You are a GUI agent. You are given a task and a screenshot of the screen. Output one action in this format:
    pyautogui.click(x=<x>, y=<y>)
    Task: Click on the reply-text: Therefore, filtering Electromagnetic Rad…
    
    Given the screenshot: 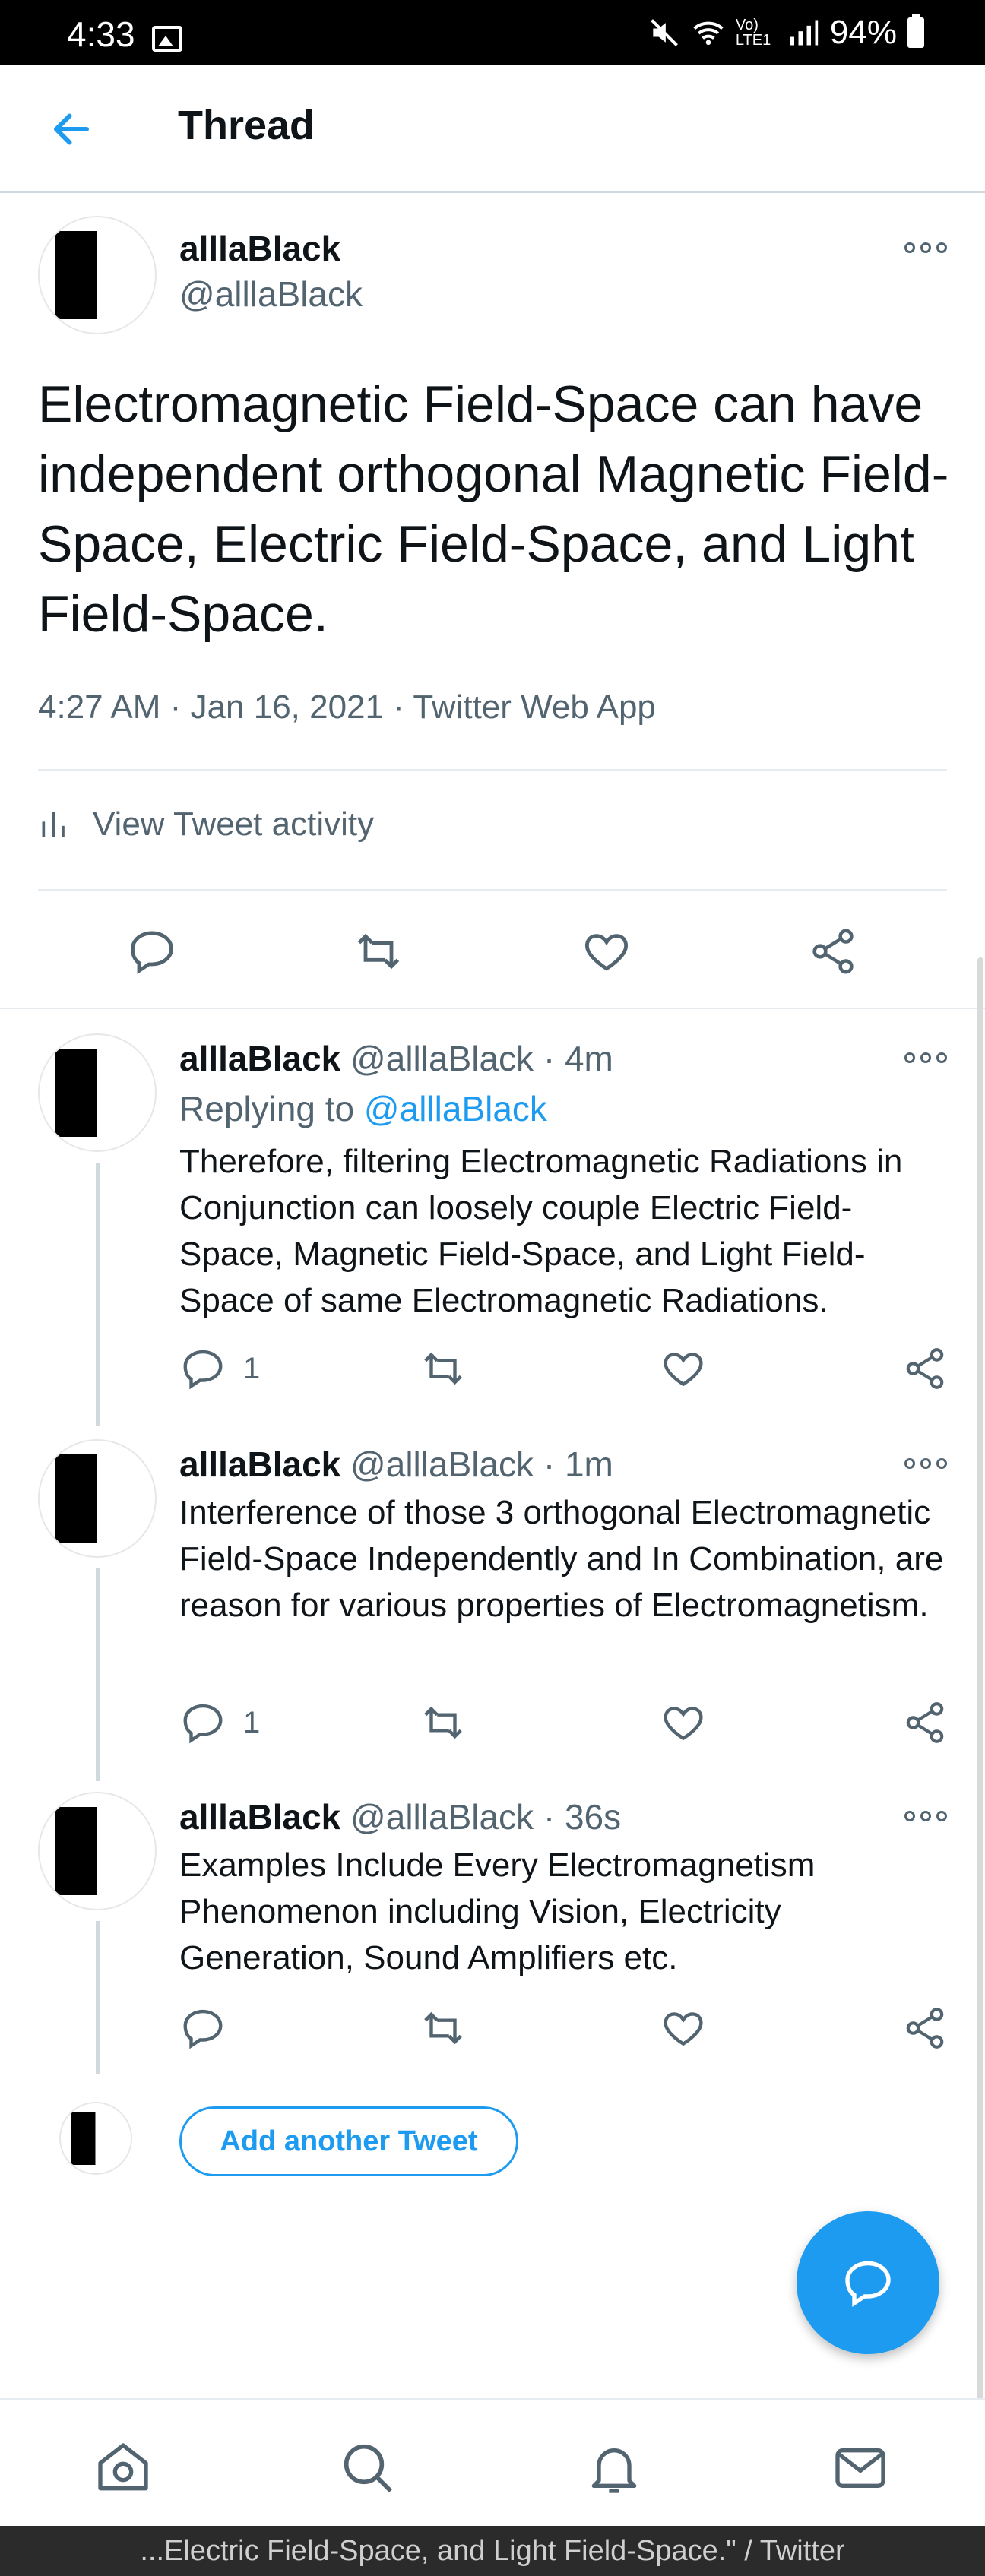 What is the action you would take?
    pyautogui.click(x=541, y=1231)
    